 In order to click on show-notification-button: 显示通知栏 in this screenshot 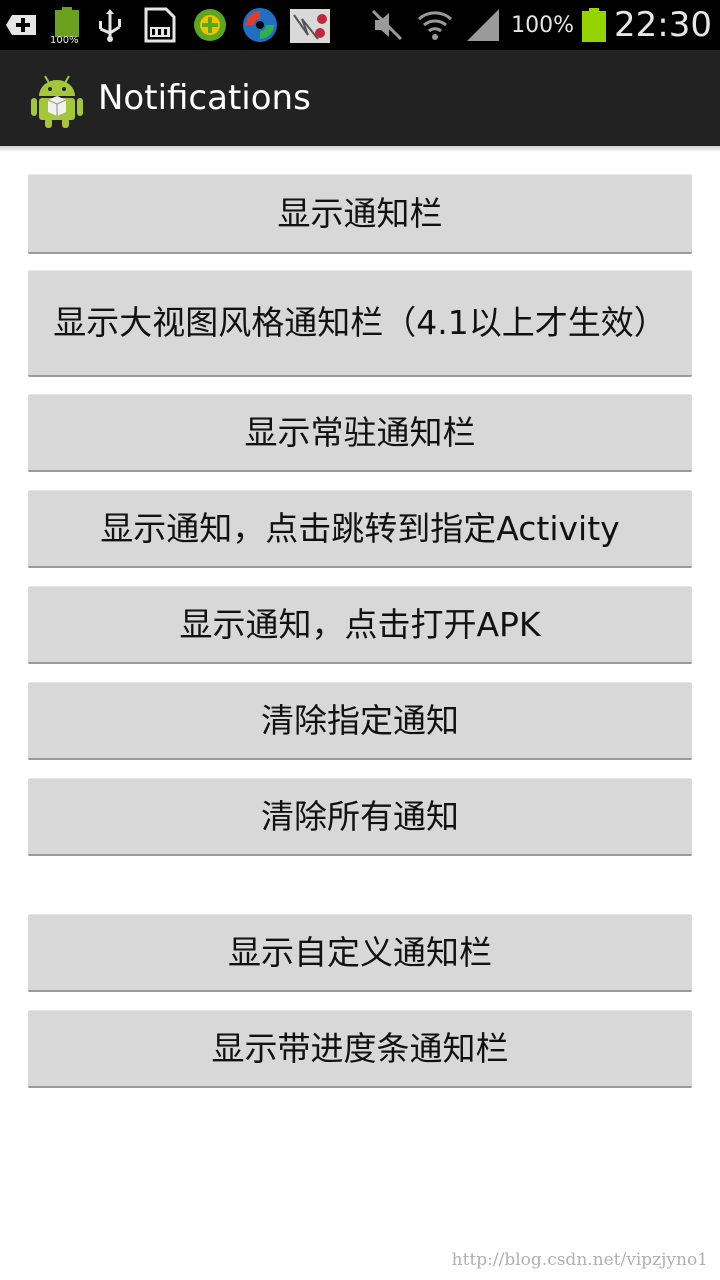, I will do `click(360, 214)`.